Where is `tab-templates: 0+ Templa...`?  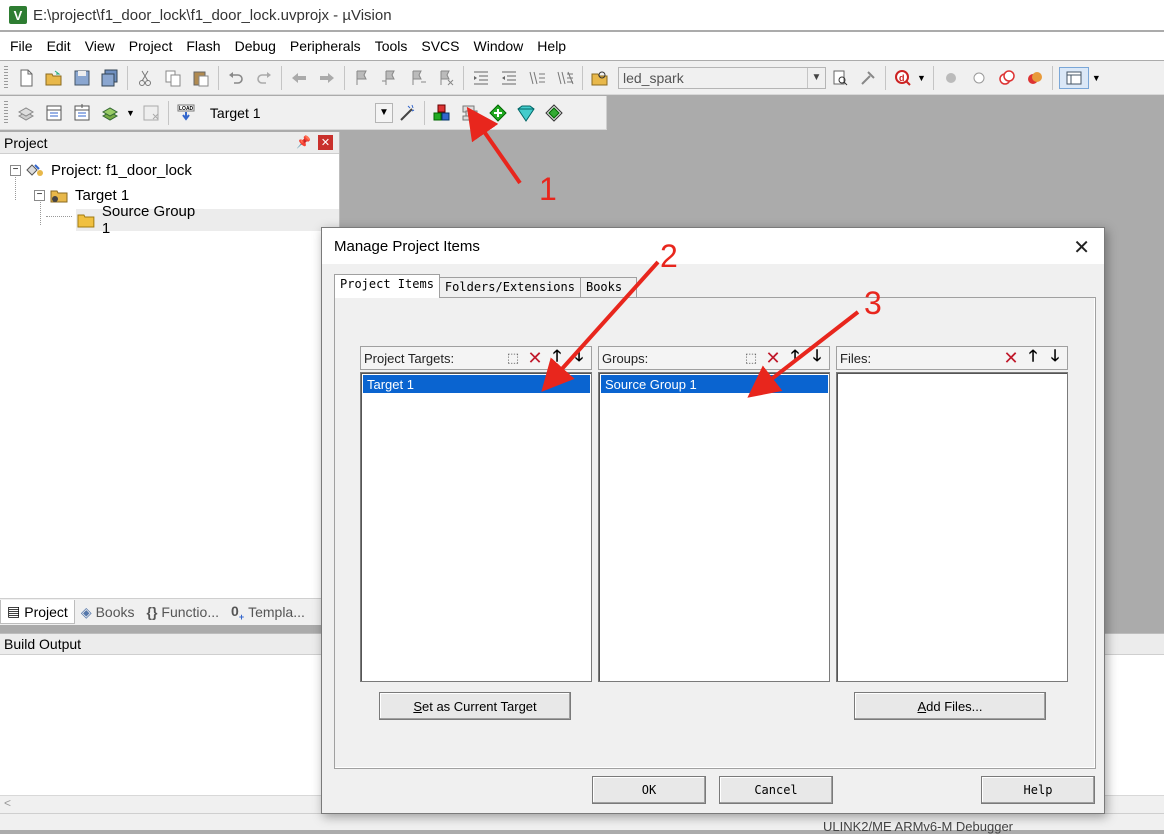 tab-templates: 0+ Templa... is located at coordinates (268, 612).